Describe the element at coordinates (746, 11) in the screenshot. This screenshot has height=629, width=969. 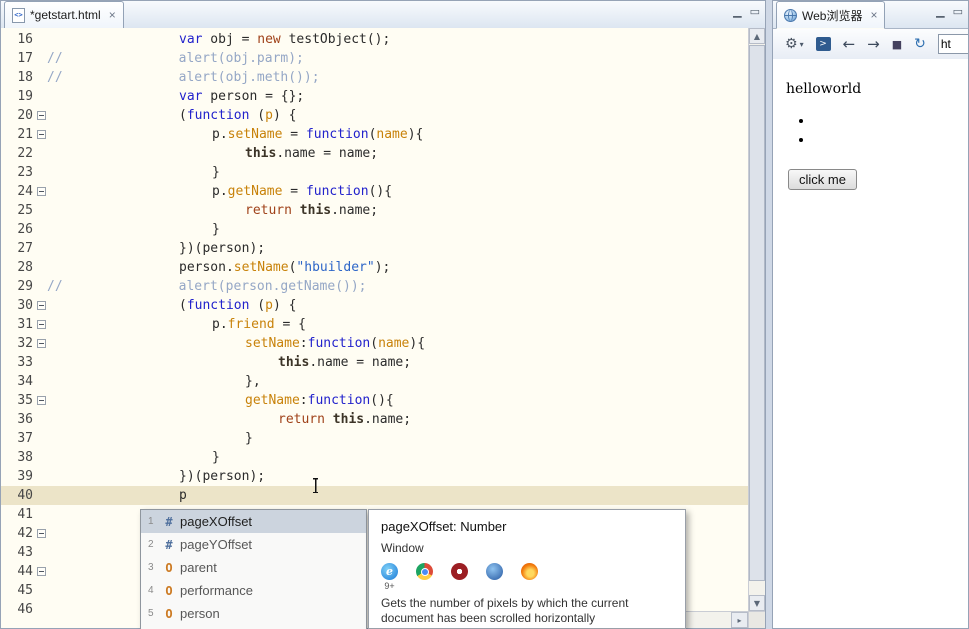
I see `editor-window-controls: ▁ ▭` at that location.